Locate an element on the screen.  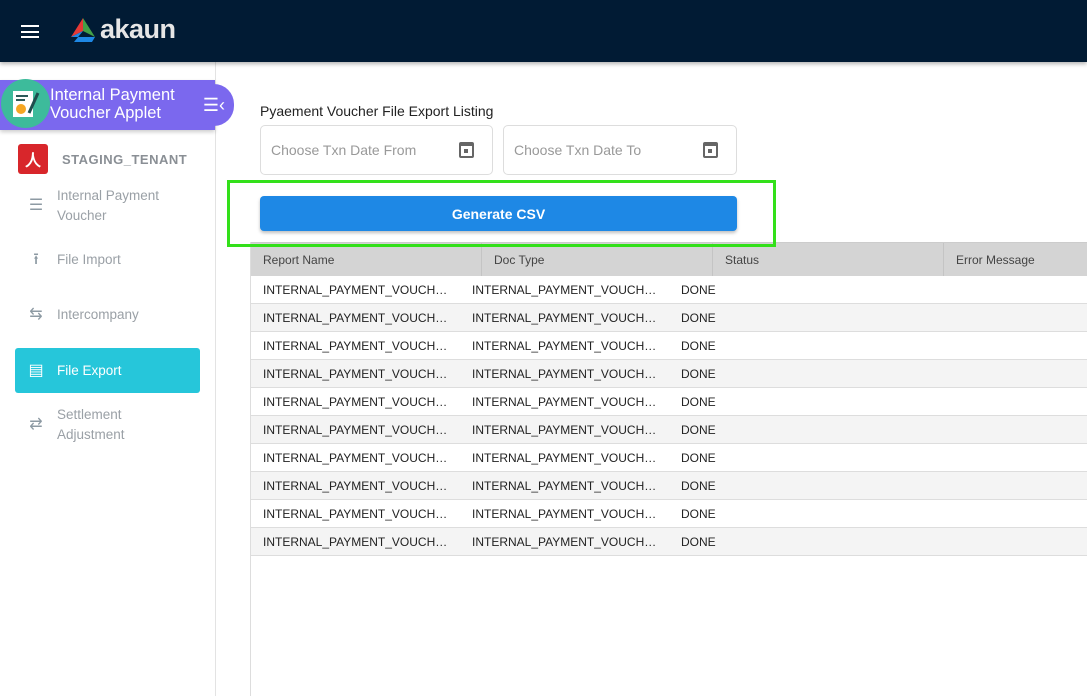
sidebar-item-intercompany: ⇆ Intercompany is located at coordinates (107, 315).